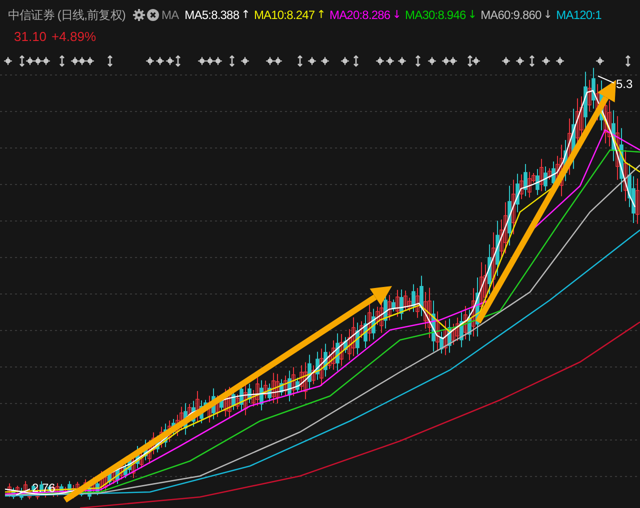  What do you see at coordinates (579, 15) in the screenshot?
I see `ma-value: MA120:1` at bounding box center [579, 15].